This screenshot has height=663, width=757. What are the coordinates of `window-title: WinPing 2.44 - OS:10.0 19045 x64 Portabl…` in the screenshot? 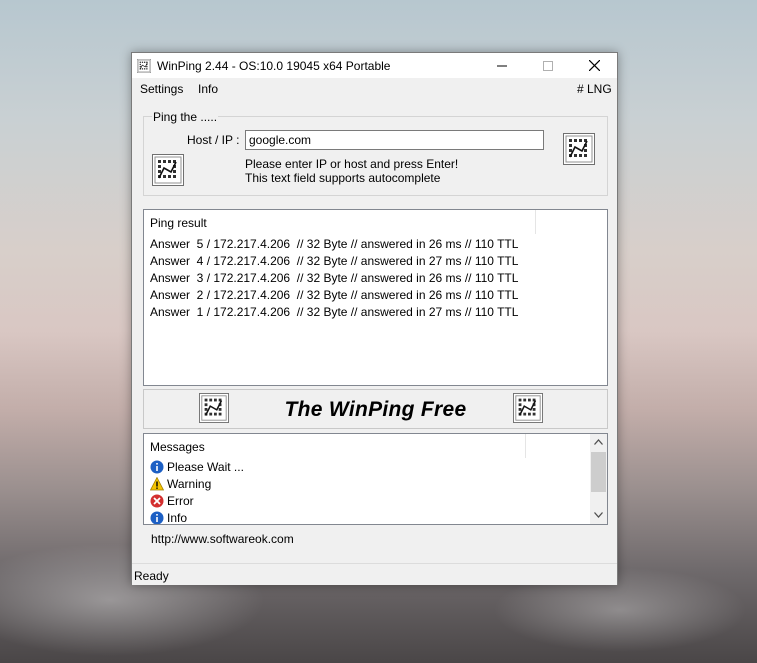 It's located at (274, 66).